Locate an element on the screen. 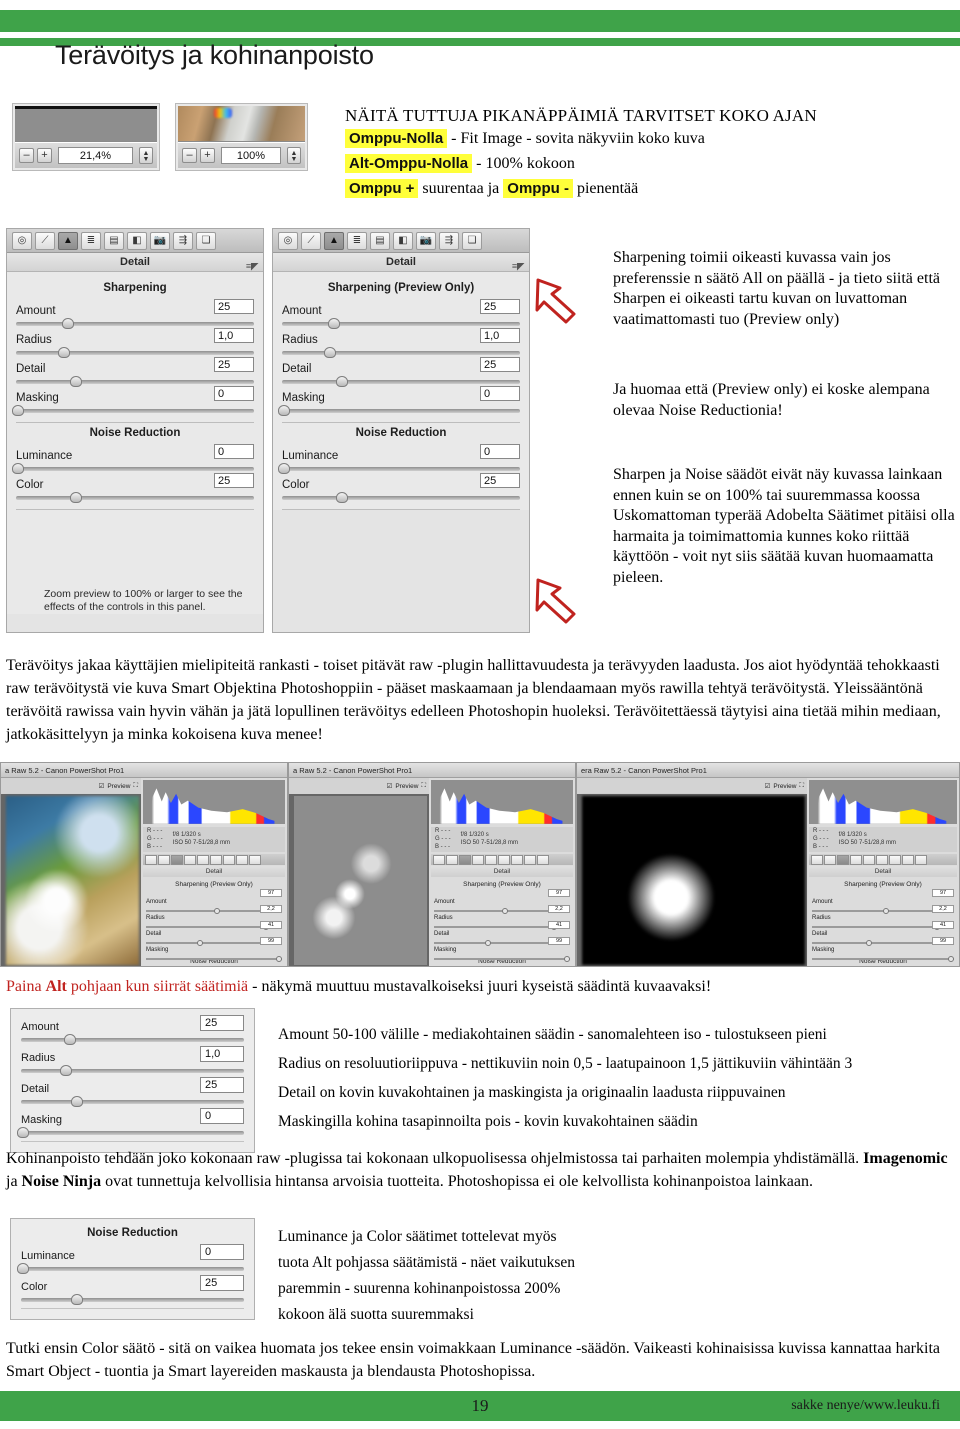 This screenshot has width=960, height=1429. slider-amount: Amount 25 is located at coordinates (135, 314).